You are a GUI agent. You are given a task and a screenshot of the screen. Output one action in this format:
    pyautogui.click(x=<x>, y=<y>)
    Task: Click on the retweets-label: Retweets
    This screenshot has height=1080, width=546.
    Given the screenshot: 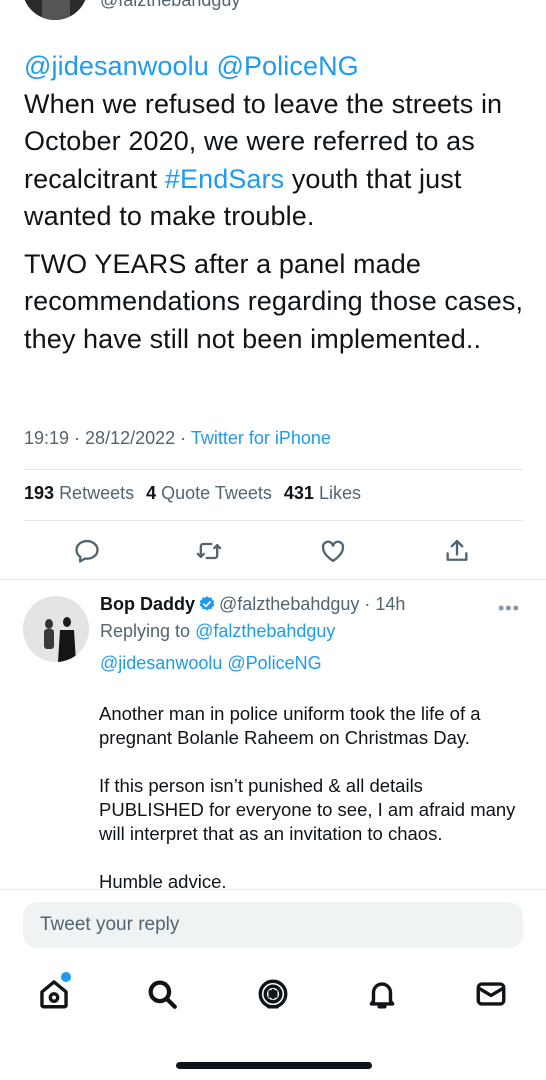 What is the action you would take?
    pyautogui.click(x=97, y=493)
    